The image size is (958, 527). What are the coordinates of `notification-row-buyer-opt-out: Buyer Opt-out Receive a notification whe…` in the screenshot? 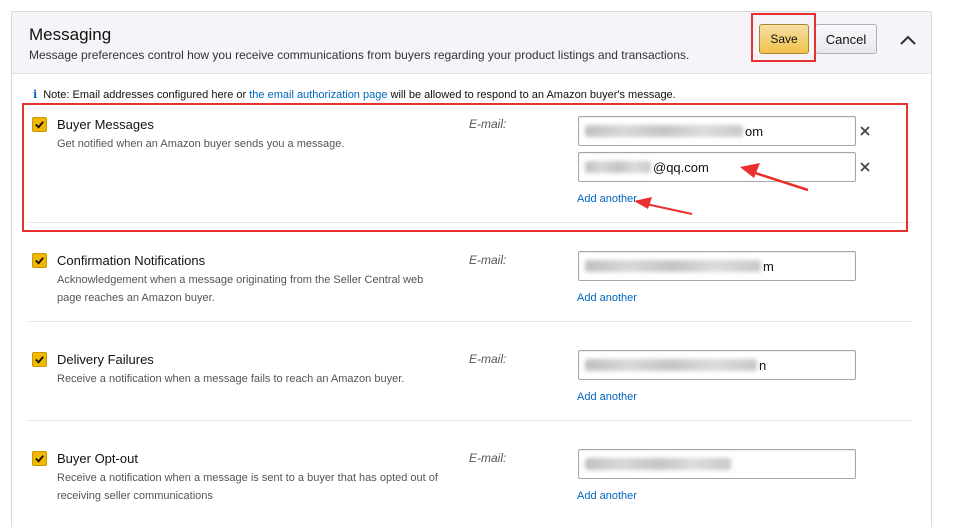 It's located at (470, 483).